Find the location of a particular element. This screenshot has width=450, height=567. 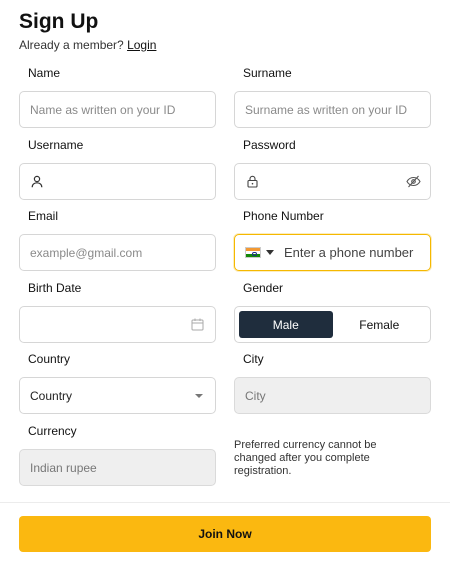

country-label: Country is located at coordinates (49, 359).